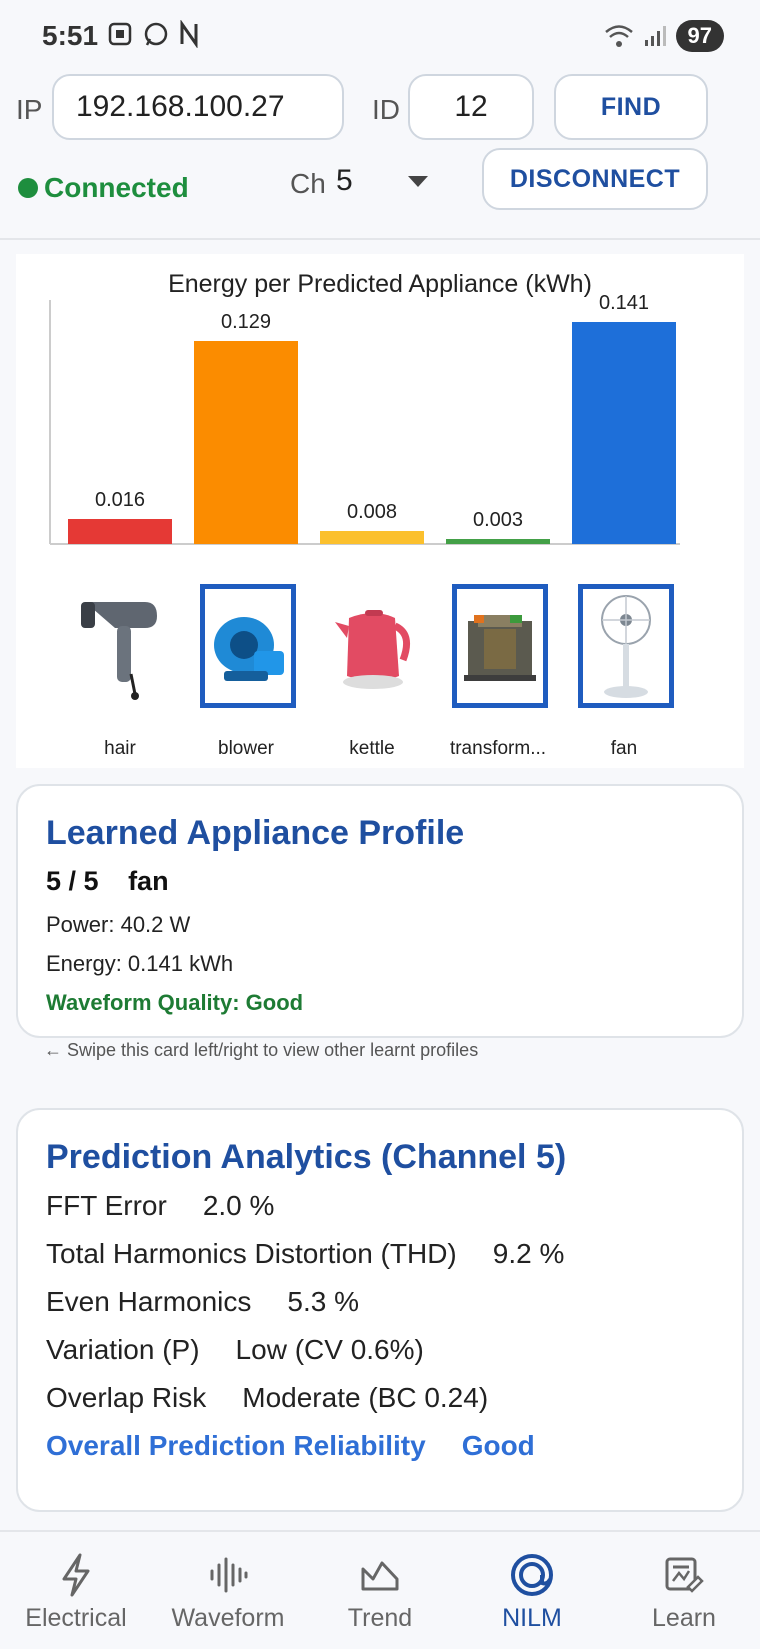 Image resolution: width=760 pixels, height=1649 pixels. I want to click on analytics-row-variation: Variation (P) Low (CV 0.6%), so click(235, 1350).